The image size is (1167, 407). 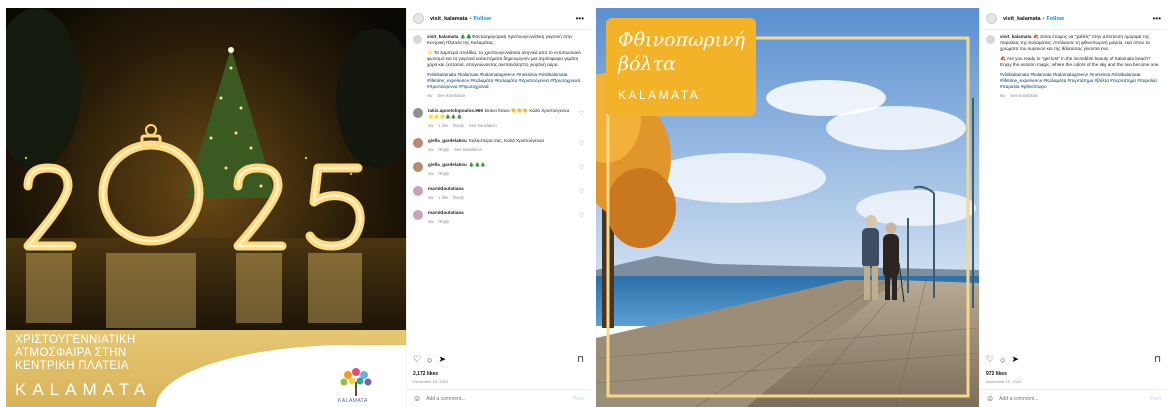 I want to click on comment-item: mariddoutatiana 4w Reply ♡, so click(x=498, y=217).